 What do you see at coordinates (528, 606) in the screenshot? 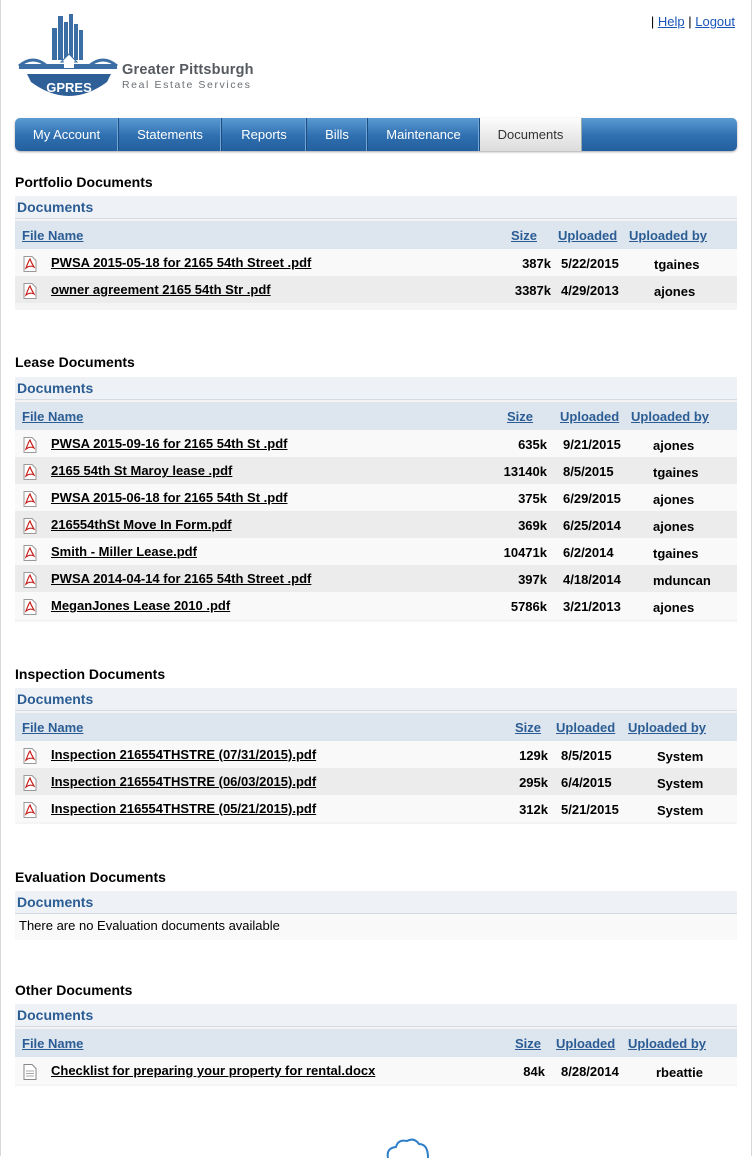
I see `file-size: 5786k` at bounding box center [528, 606].